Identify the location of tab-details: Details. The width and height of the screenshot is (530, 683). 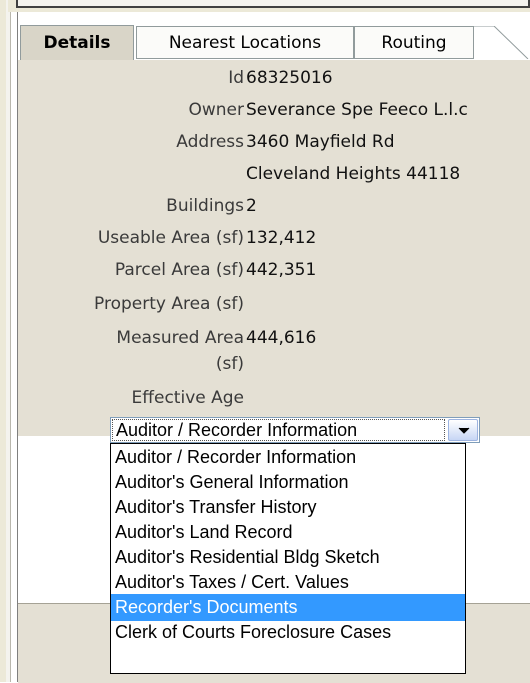
(77, 42).